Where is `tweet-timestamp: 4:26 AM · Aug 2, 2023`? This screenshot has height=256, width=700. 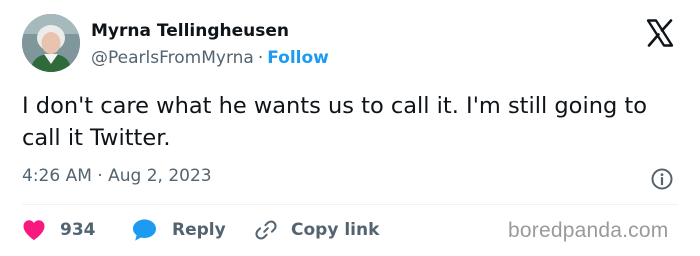
tweet-timestamp: 4:26 AM · Aug 2, 2023 is located at coordinates (117, 176).